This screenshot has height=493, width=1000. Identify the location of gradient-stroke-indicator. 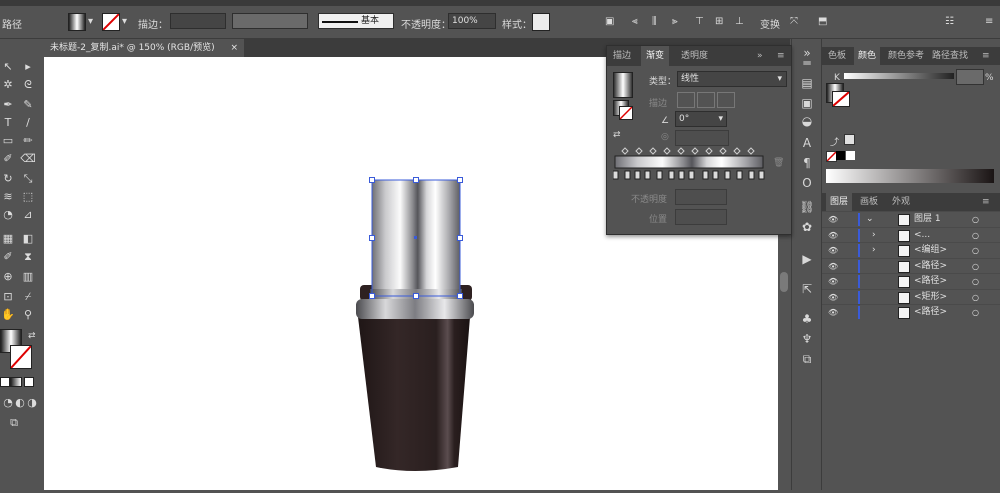
(626, 113).